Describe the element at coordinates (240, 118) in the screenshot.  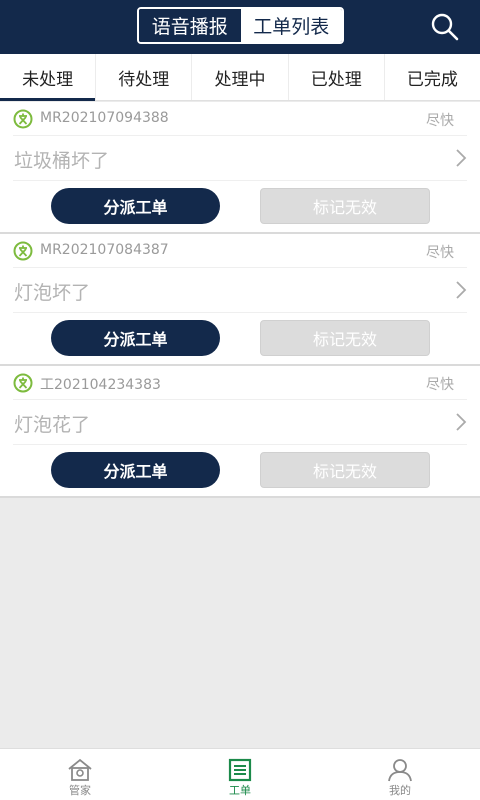
I see `order-header: MR202107094388 尽快` at that location.